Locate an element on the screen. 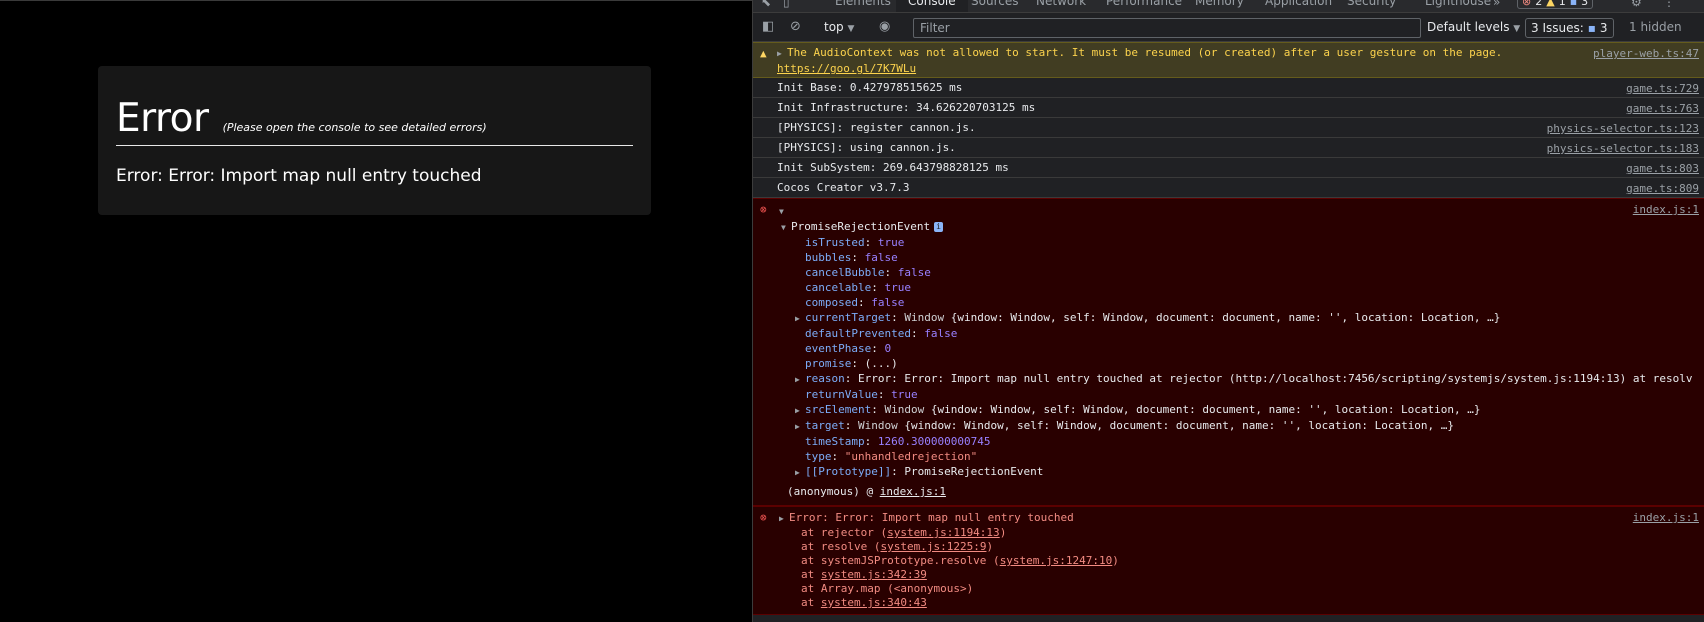 The width and height of the screenshot is (1704, 622). prop-promise: promise: (...) is located at coordinates (1179, 363).